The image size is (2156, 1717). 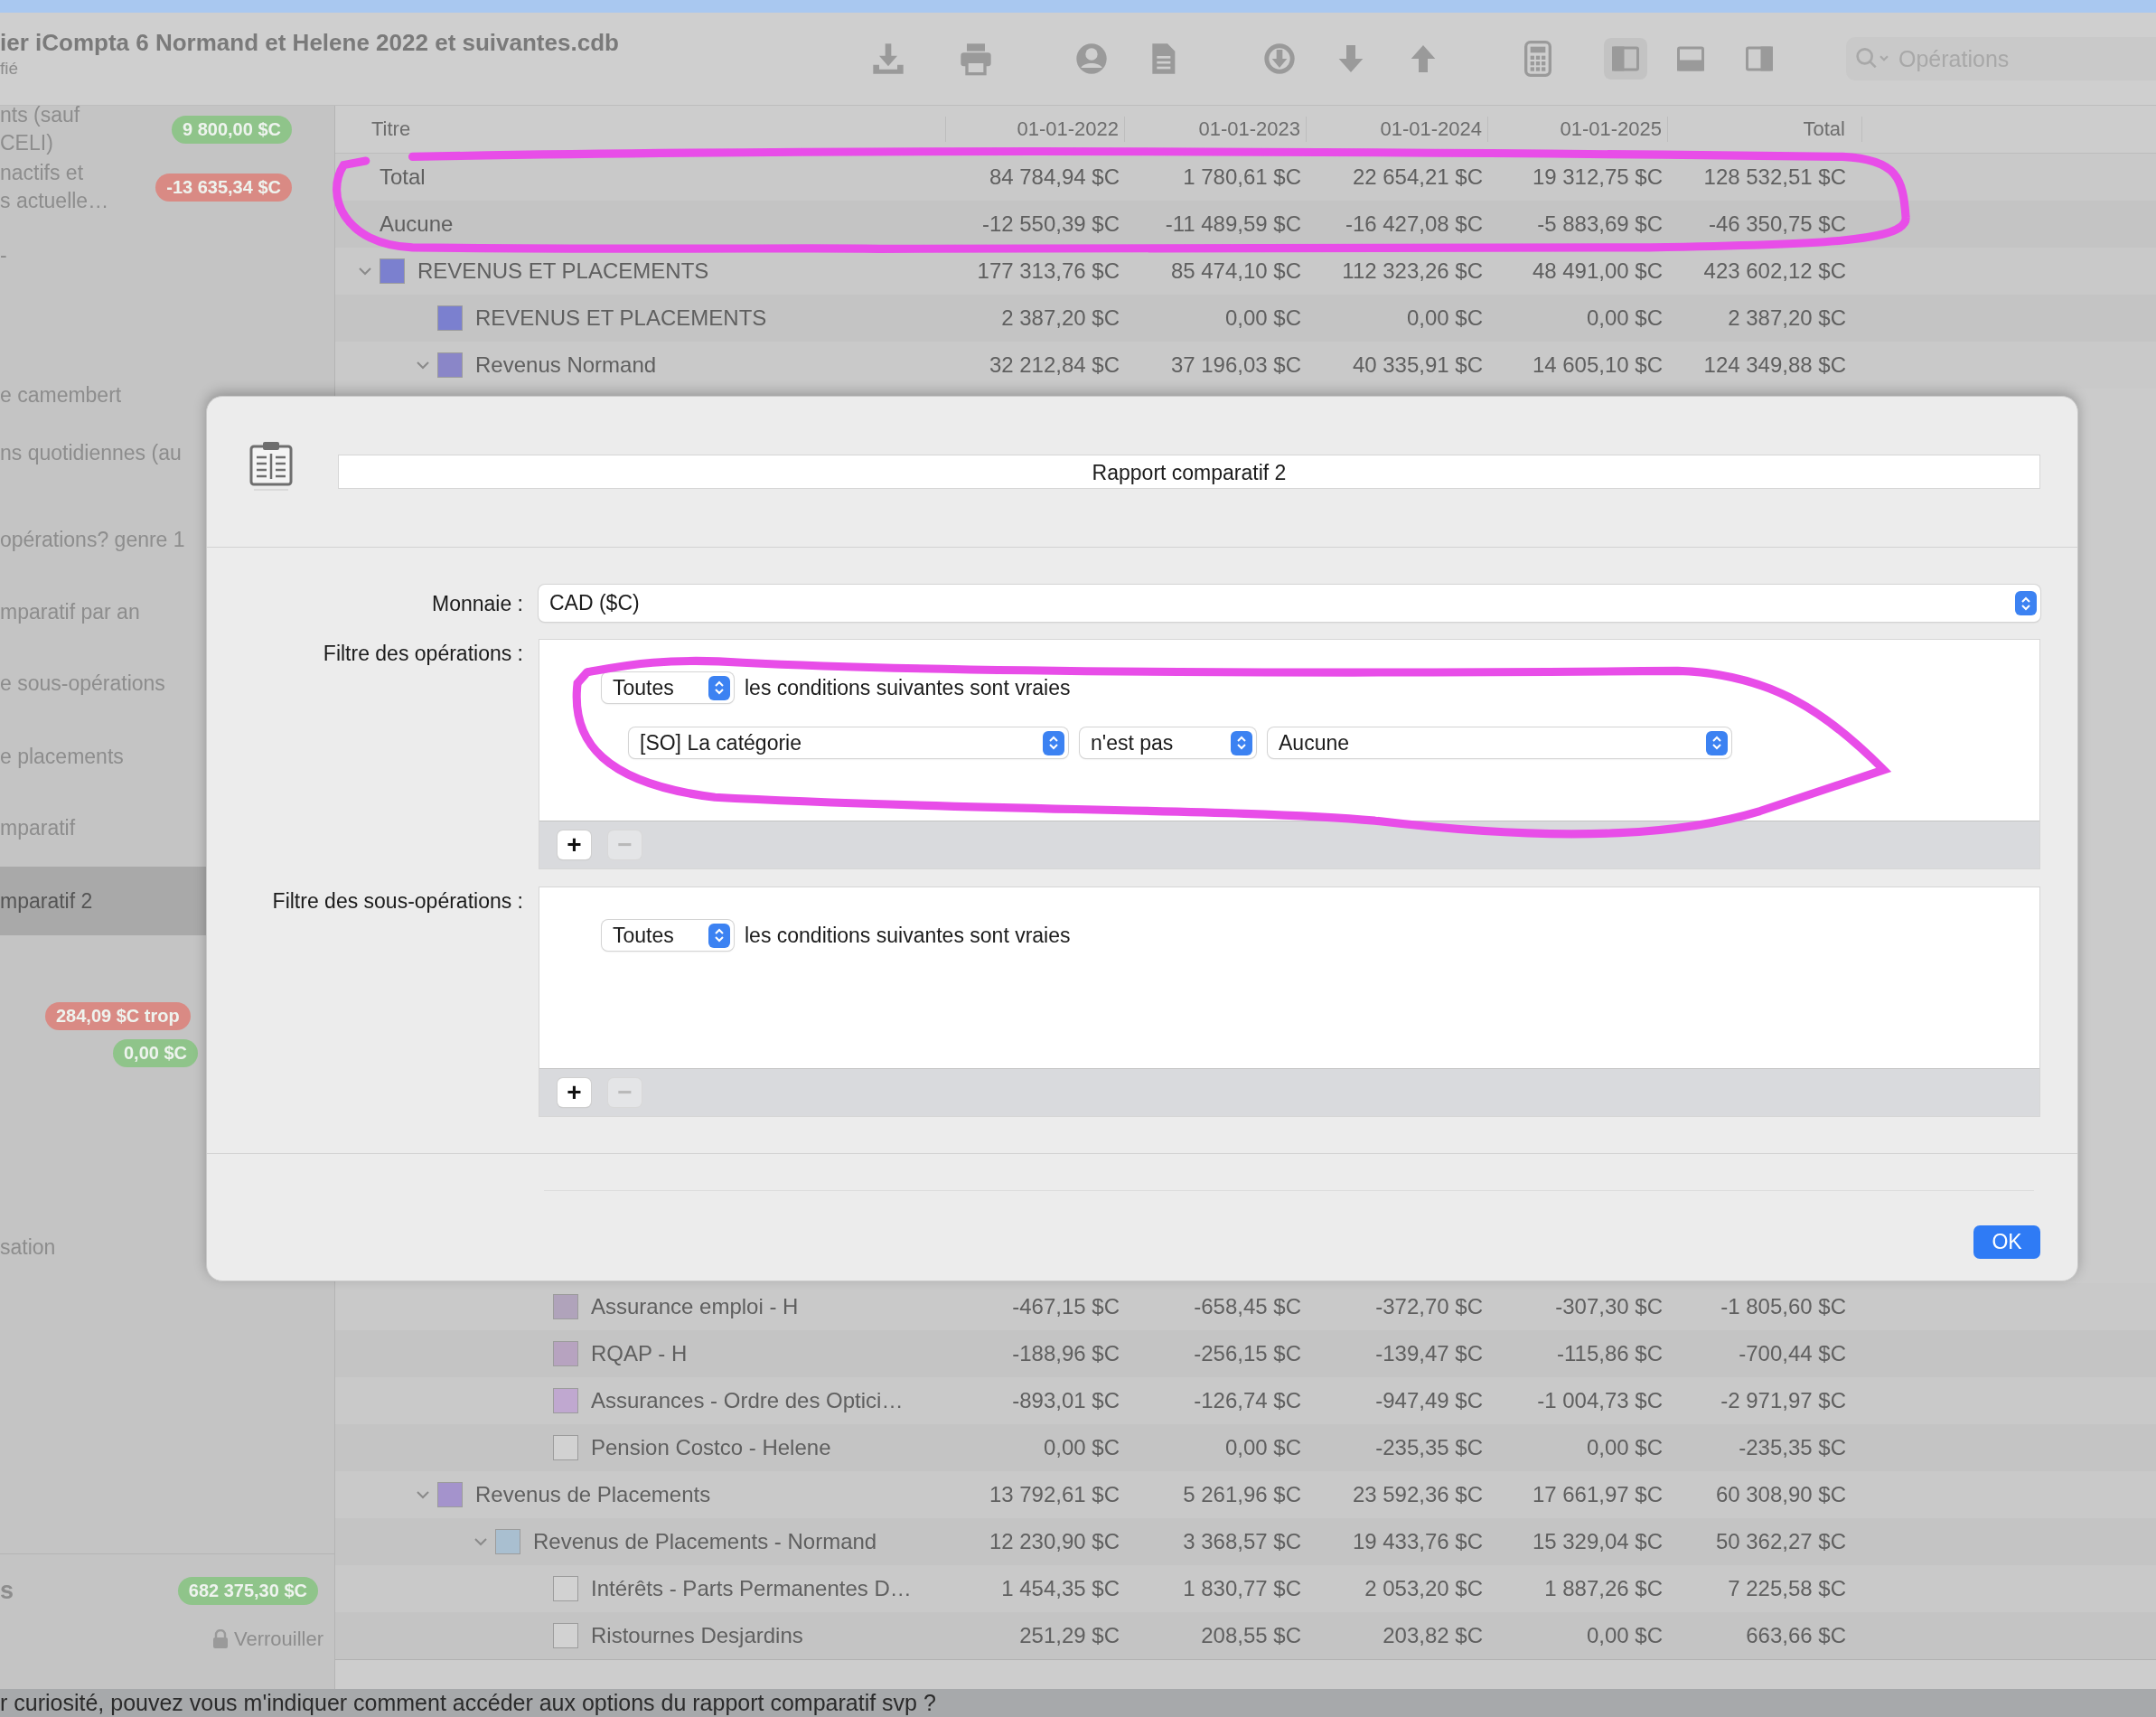 I want to click on table-cell-text: -893,01 $C, so click(x=1066, y=1400).